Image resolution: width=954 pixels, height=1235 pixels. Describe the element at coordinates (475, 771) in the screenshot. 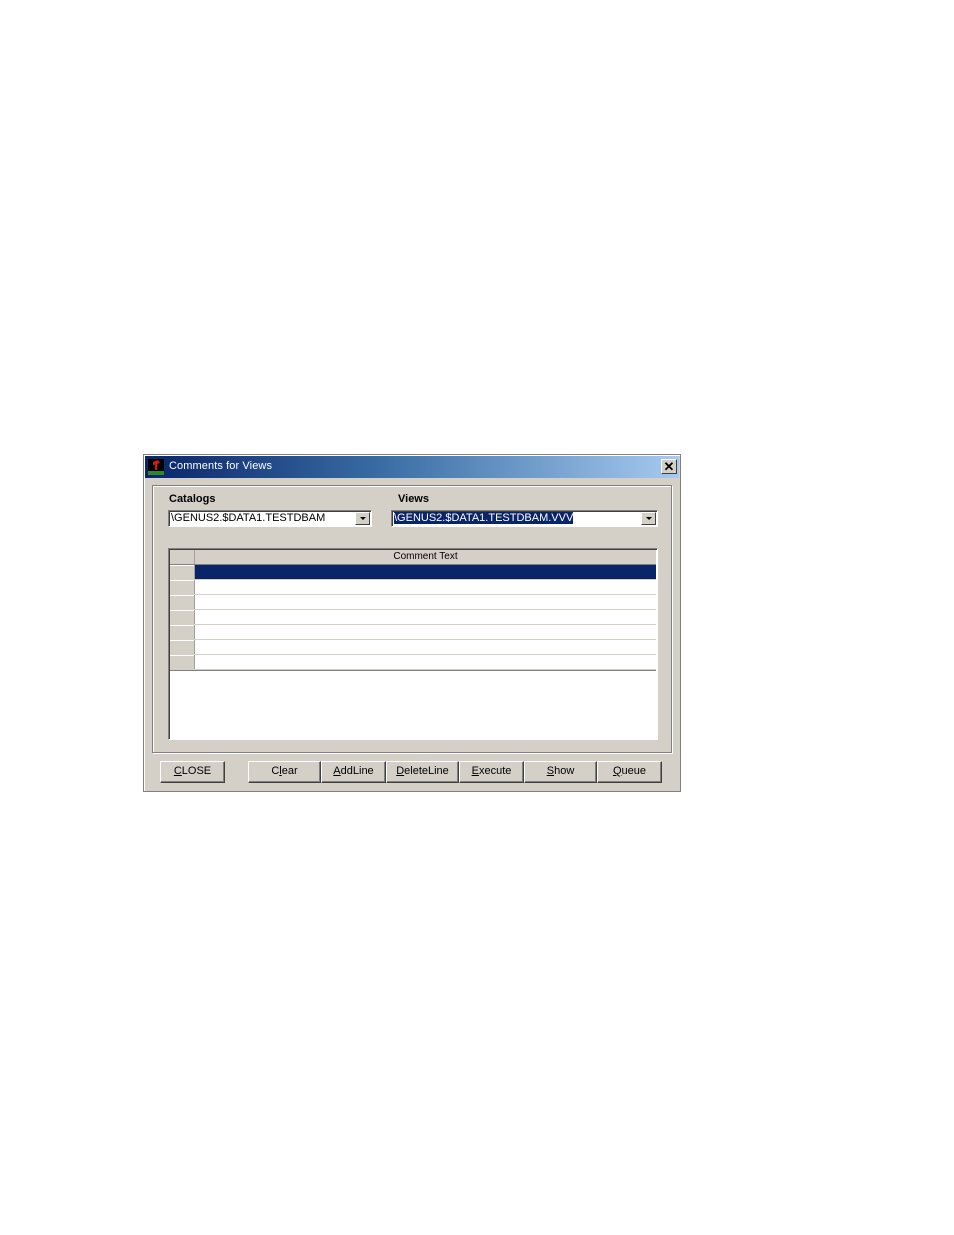

I see `execute-mnemonic: E` at that location.